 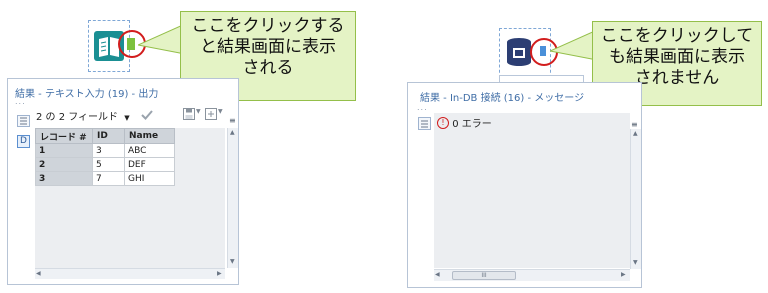 I want to click on data-letter-icon: D, so click(x=23, y=141).